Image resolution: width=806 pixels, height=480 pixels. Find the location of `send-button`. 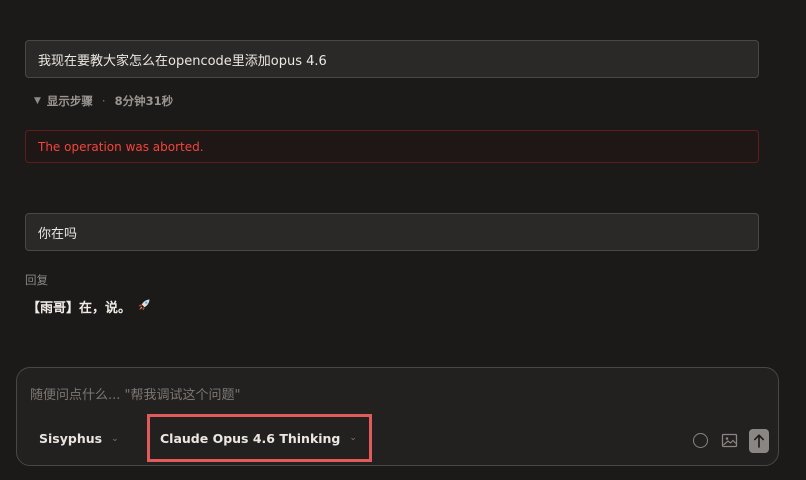

send-button is located at coordinates (759, 441).